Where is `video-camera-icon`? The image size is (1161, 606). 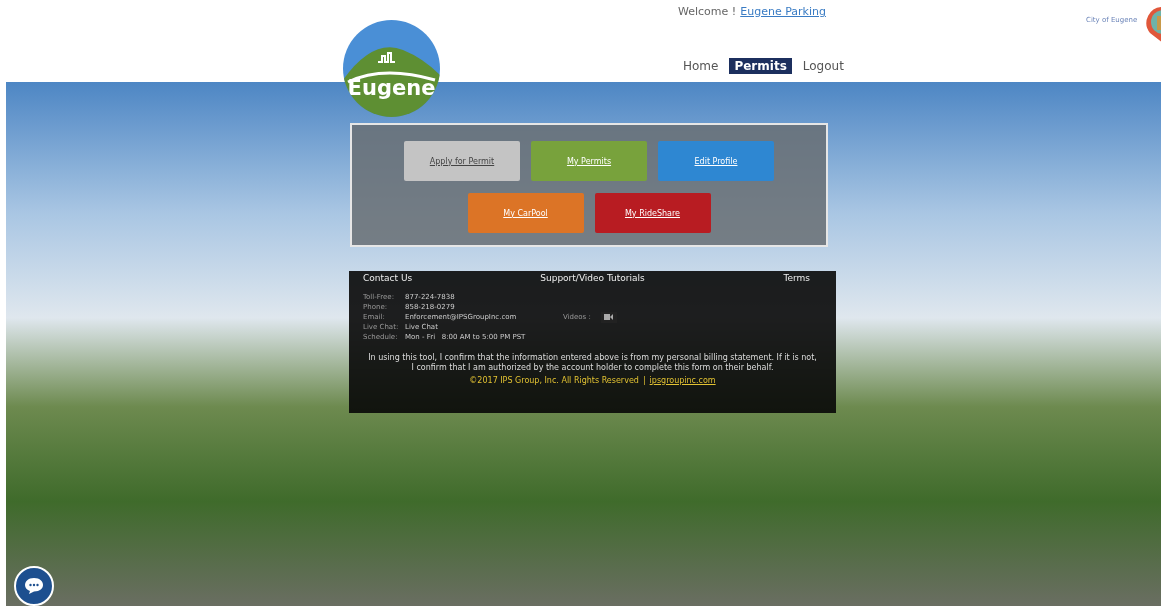 video-camera-icon is located at coordinates (608, 317).